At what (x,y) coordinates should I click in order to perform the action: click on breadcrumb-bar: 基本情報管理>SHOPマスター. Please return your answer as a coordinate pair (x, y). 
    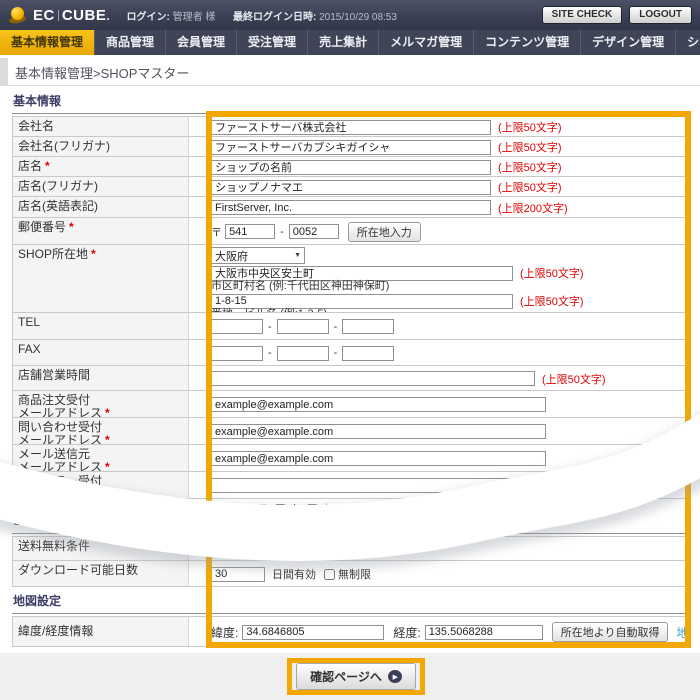
    Looking at the image, I should click on (350, 70).